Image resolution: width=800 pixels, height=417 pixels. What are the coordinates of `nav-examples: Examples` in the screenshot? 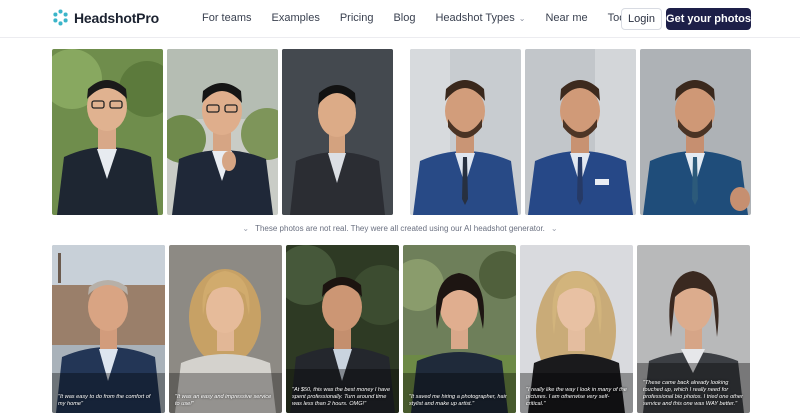 It's located at (296, 18).